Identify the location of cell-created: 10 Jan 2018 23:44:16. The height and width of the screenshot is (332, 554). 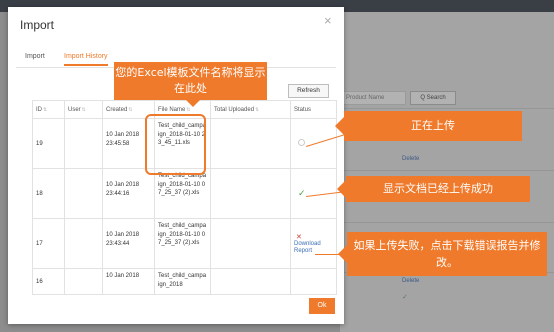
(128, 193).